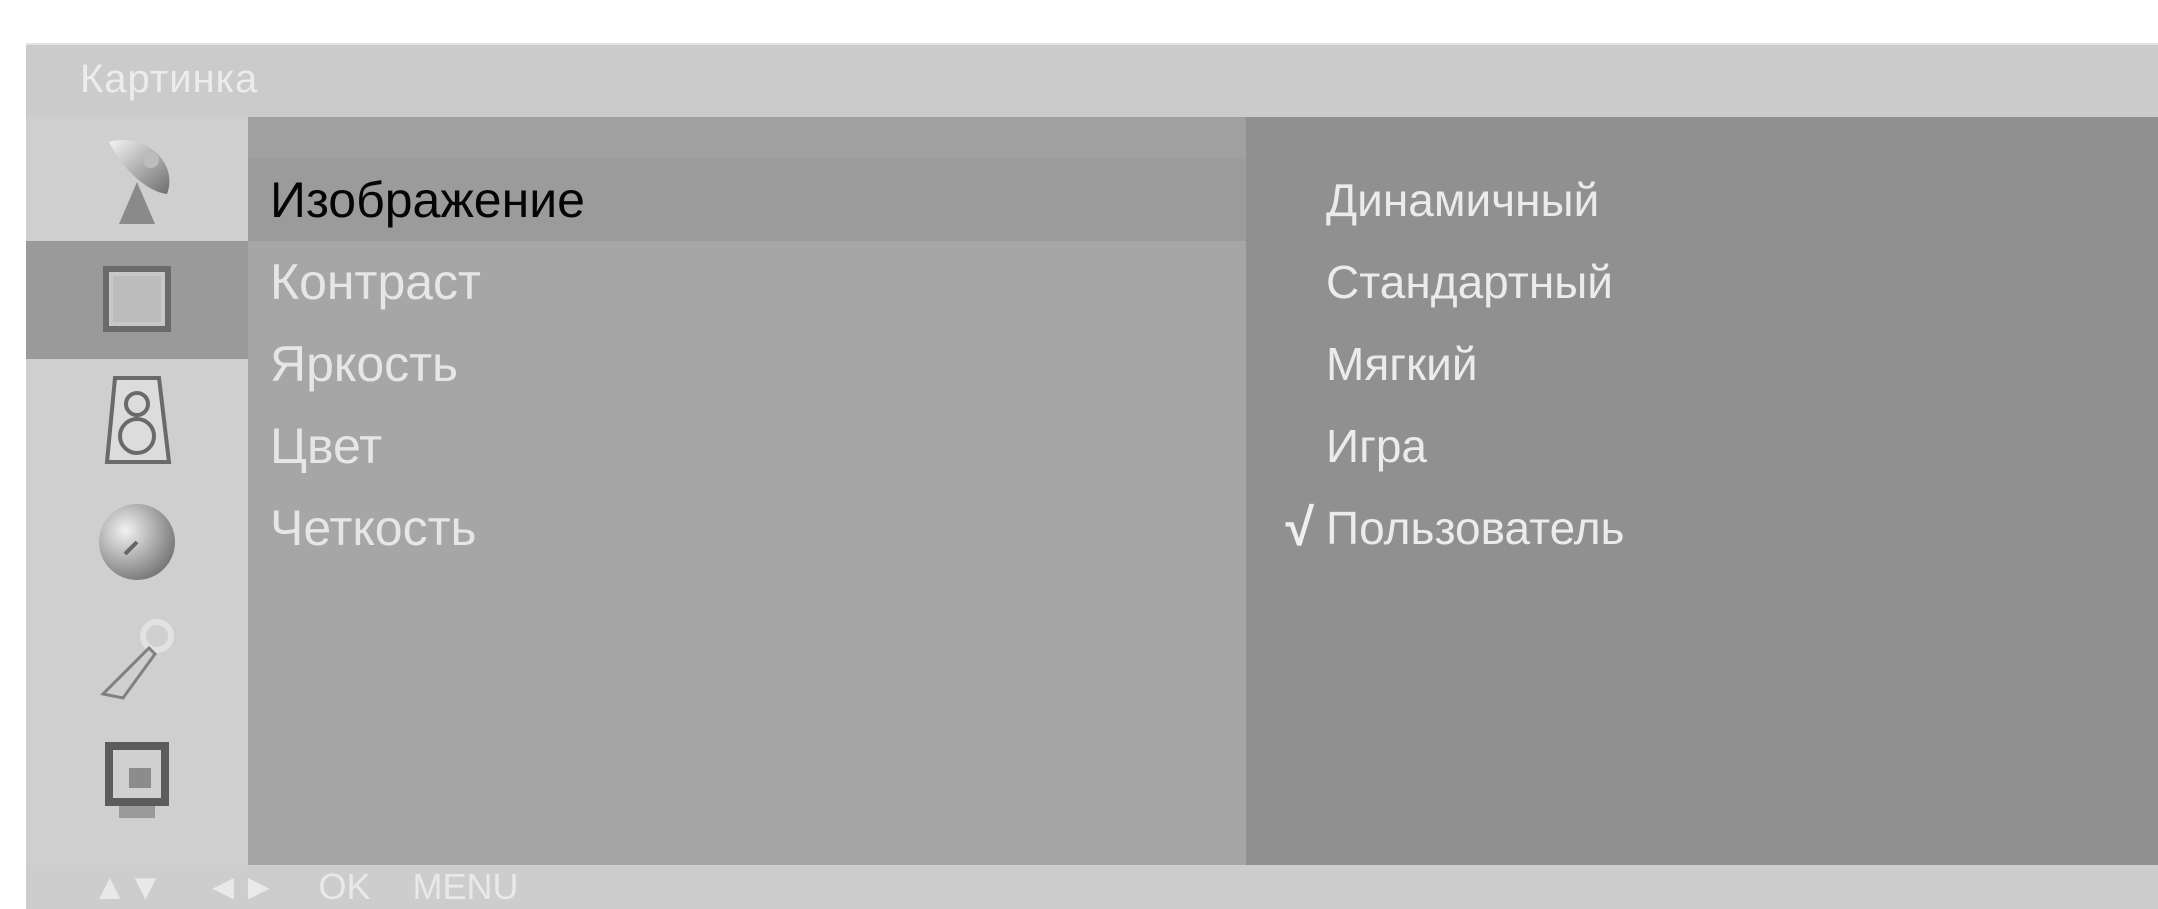  Describe the element at coordinates (427, 200) in the screenshot. I see `menu-item-label: Изображение` at that location.